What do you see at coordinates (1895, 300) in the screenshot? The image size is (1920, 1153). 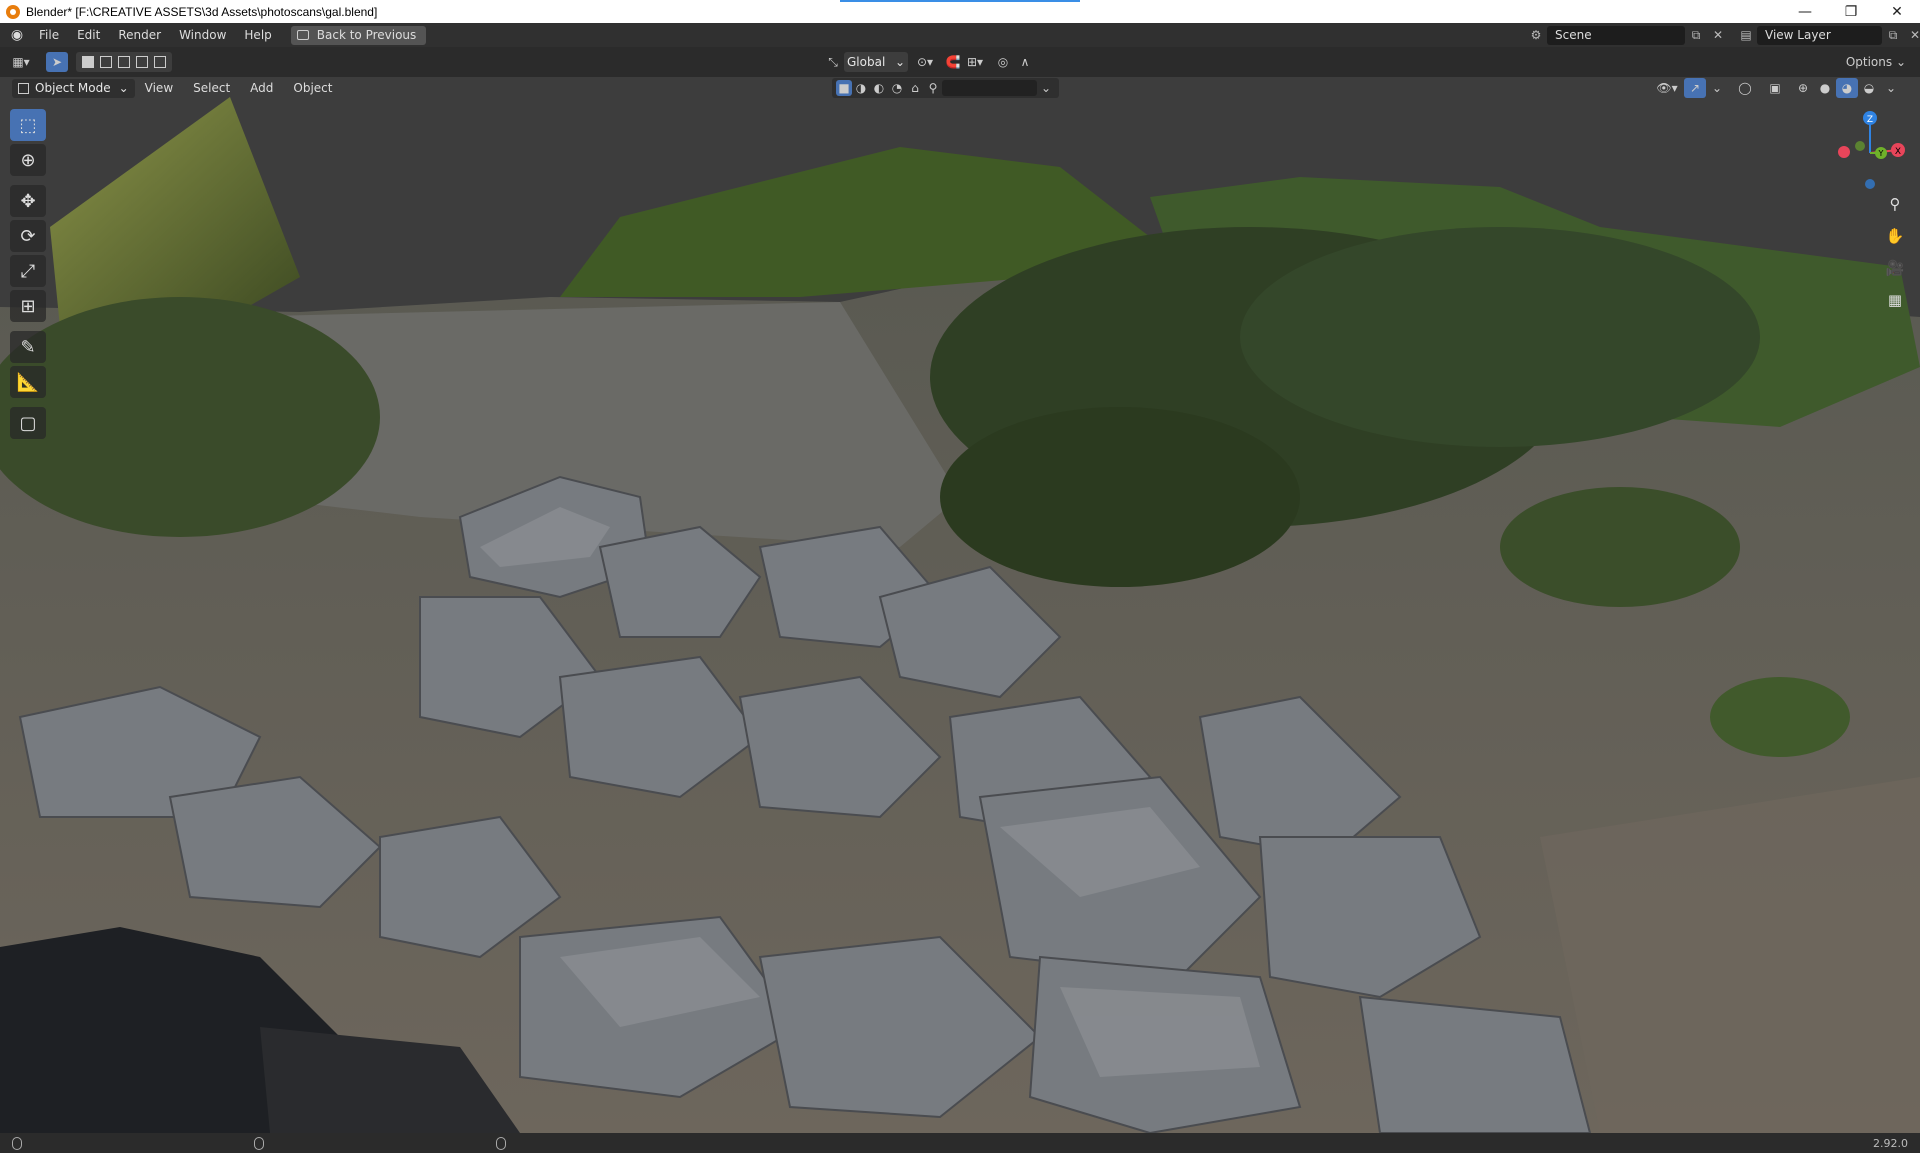 I see `perspective-grid-icon: ▦` at bounding box center [1895, 300].